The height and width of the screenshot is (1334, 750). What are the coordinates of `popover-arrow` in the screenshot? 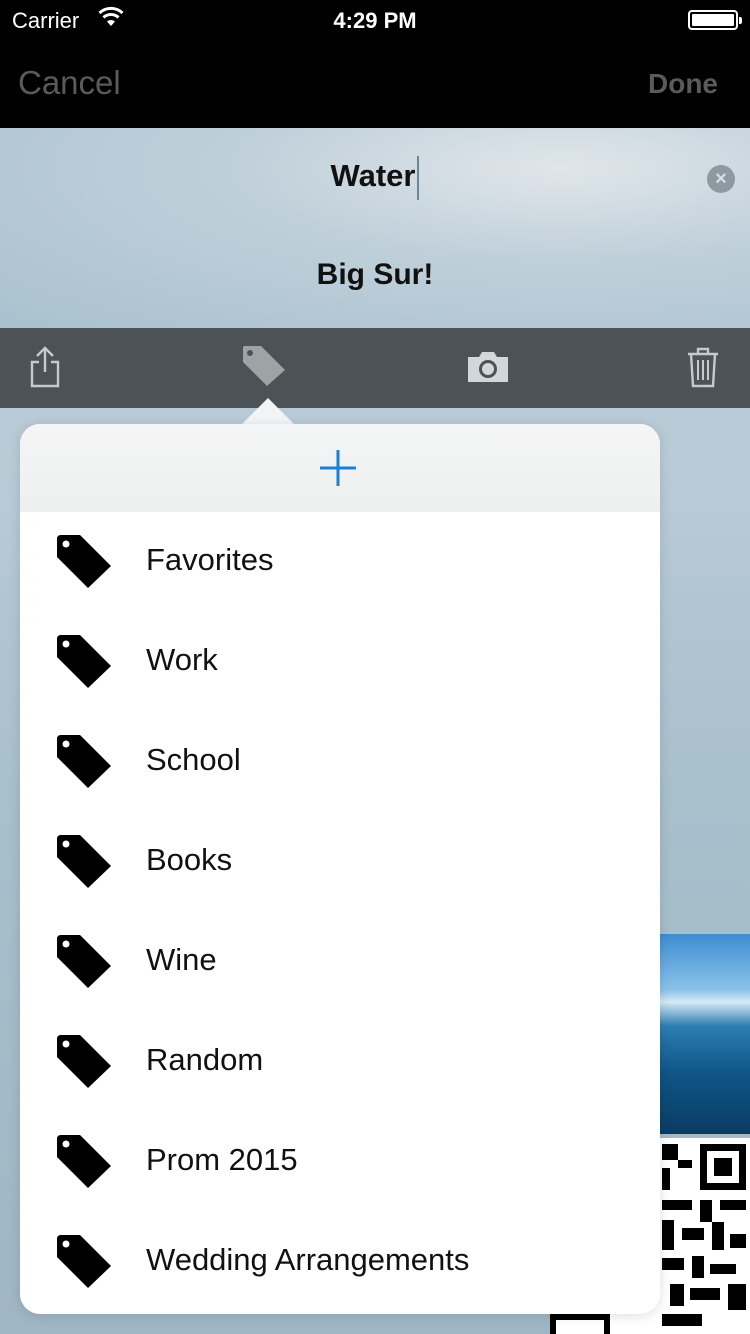 It's located at (268, 412).